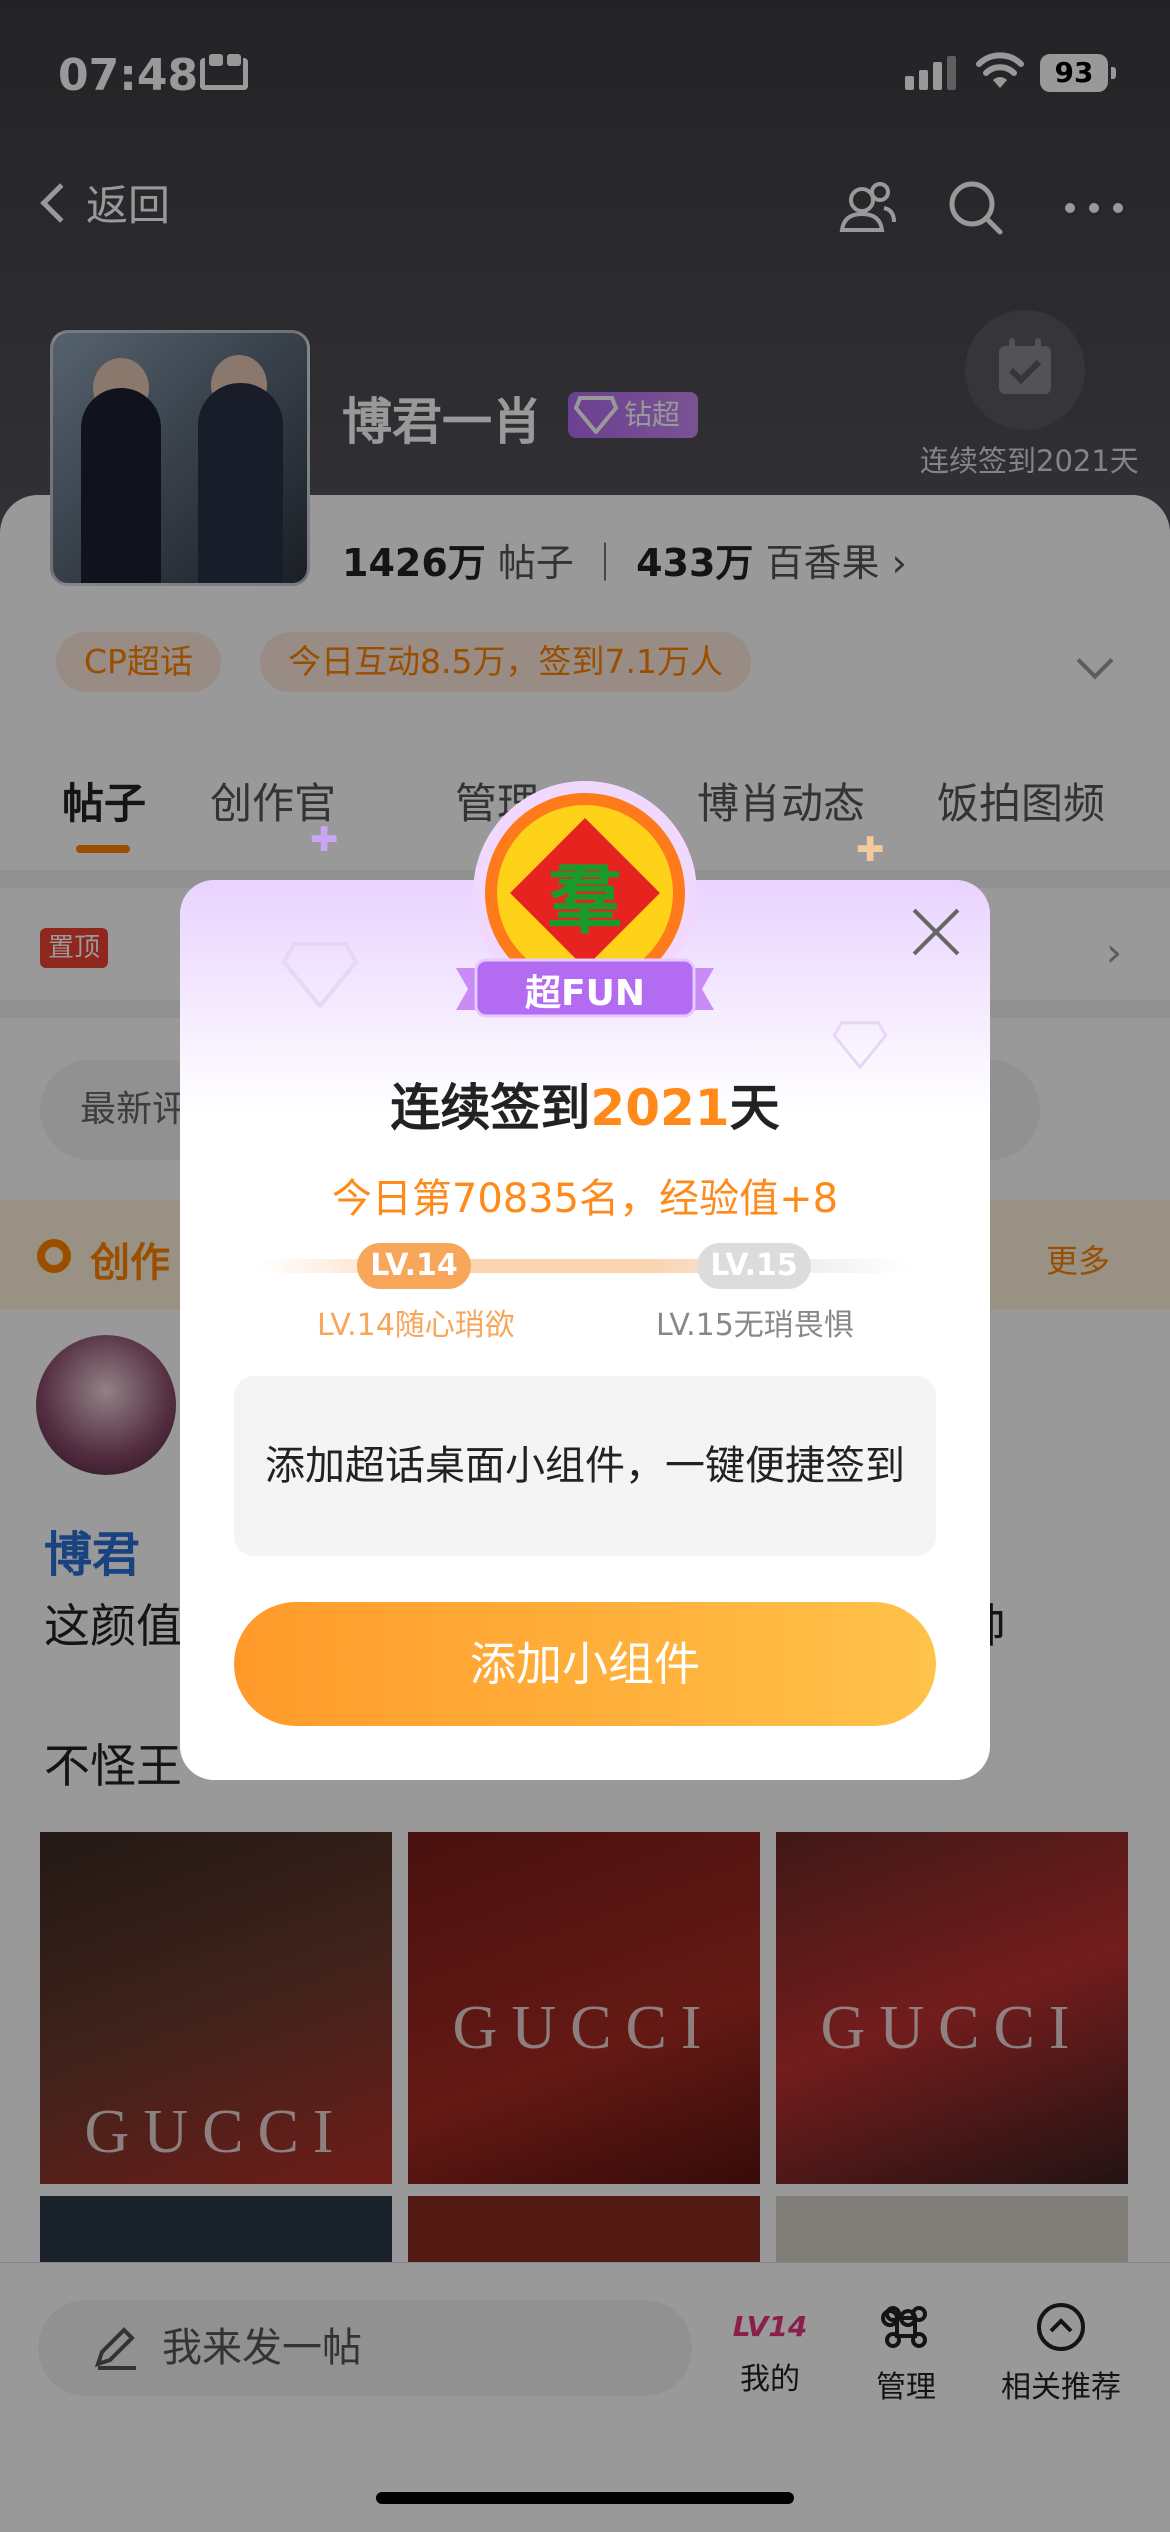 The image size is (1170, 2532). I want to click on next-level-badge: LV.15, so click(754, 1266).